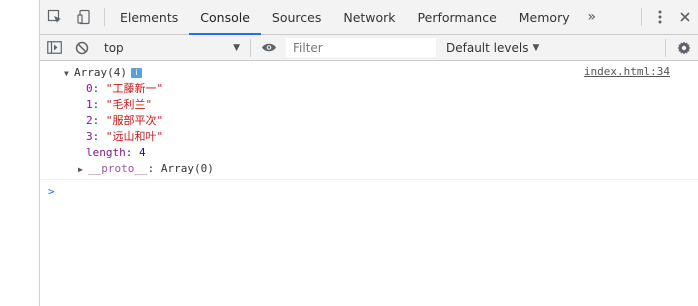 This screenshot has width=698, height=306. I want to click on console-prompt: >, so click(369, 190).